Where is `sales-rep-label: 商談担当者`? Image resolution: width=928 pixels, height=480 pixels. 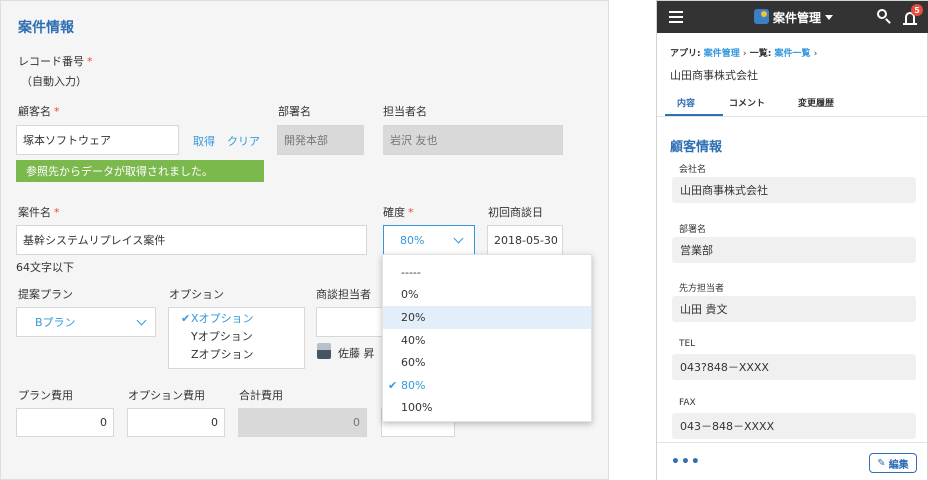
sales-rep-label: 商談担当者 is located at coordinates (343, 294).